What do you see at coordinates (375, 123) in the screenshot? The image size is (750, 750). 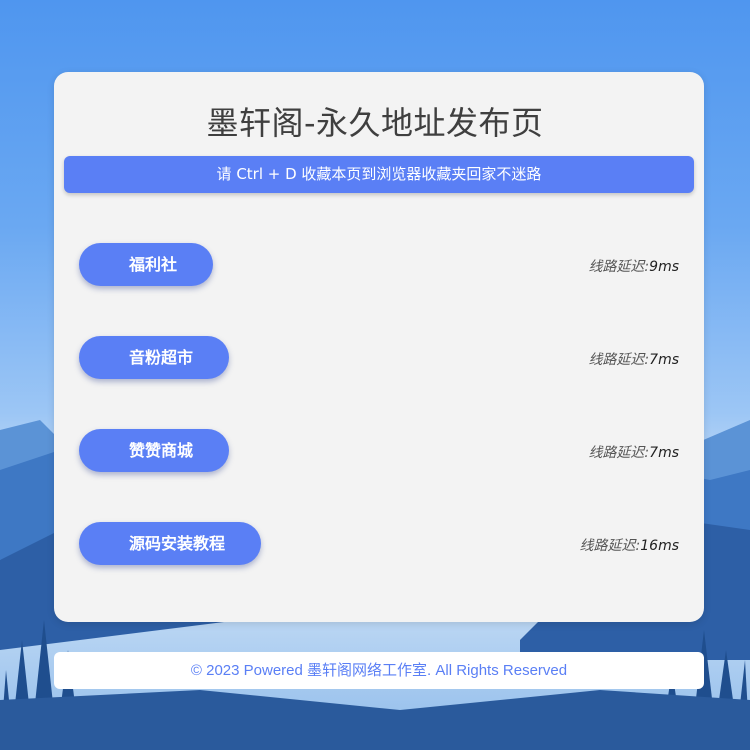 I see `page-title: 墨轩阁-永久地址发布页` at bounding box center [375, 123].